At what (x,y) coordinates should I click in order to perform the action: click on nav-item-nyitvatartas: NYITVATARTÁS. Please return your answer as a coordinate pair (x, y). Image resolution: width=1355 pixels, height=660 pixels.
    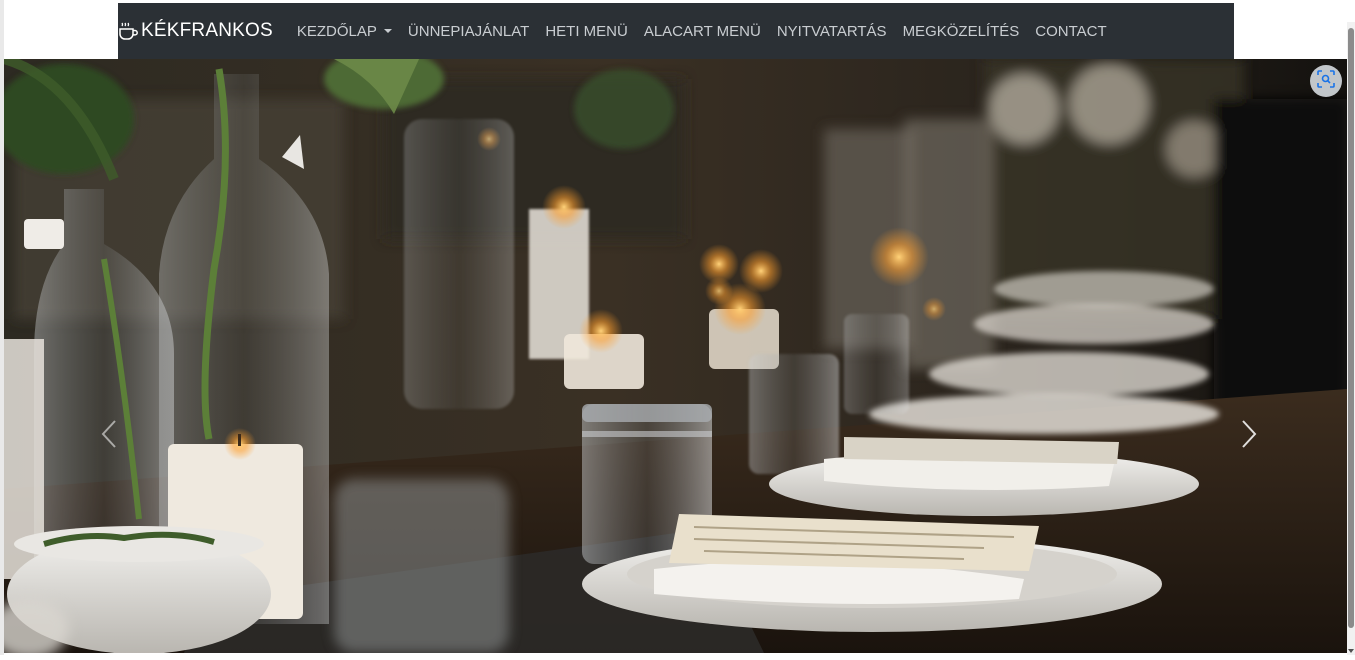
    Looking at the image, I should click on (832, 31).